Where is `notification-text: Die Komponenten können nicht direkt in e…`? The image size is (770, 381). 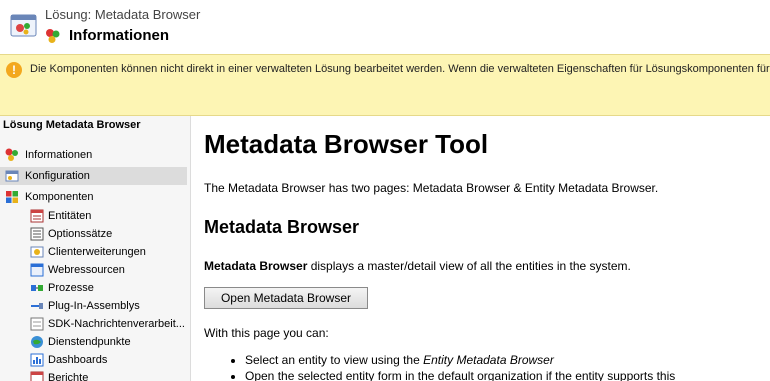 notification-text: Die Komponenten können nicht direkt in e… is located at coordinates (400, 69).